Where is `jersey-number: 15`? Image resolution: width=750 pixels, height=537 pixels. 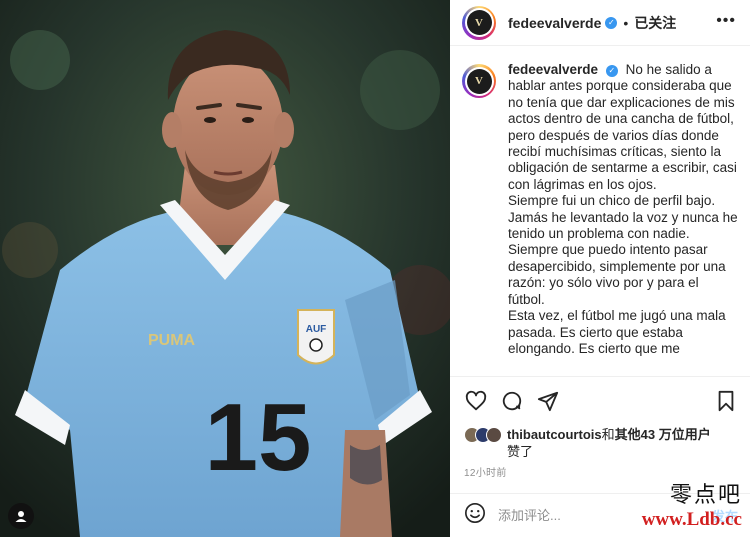
jersey-number: 15 is located at coordinates (258, 437).